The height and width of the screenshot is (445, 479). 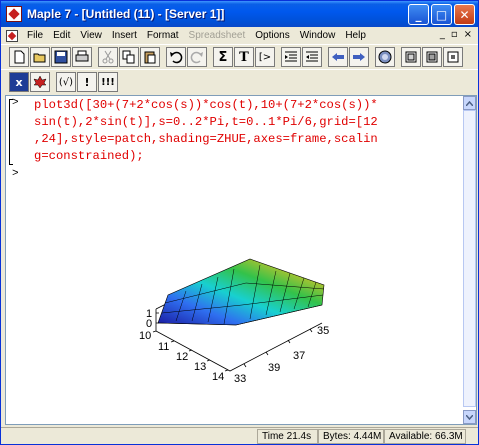 I want to click on y-tick-label: 33, so click(x=240, y=379).